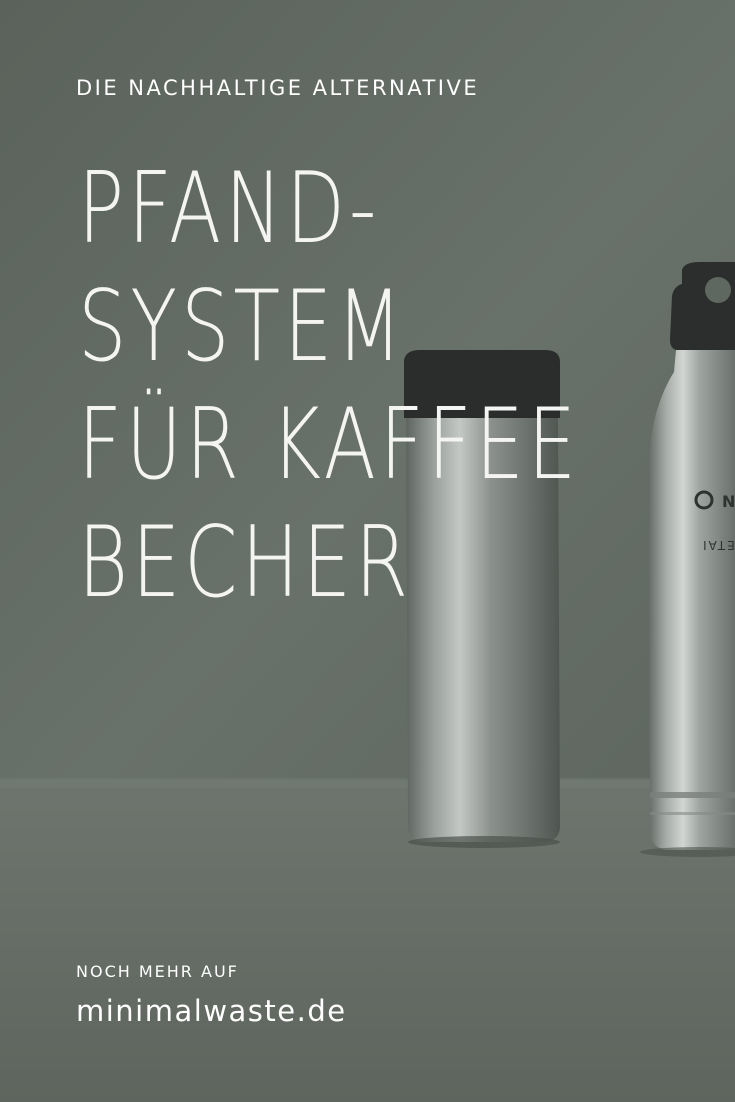  What do you see at coordinates (229, 209) in the screenshot?
I see `headline-line-1: PFAND-` at bounding box center [229, 209].